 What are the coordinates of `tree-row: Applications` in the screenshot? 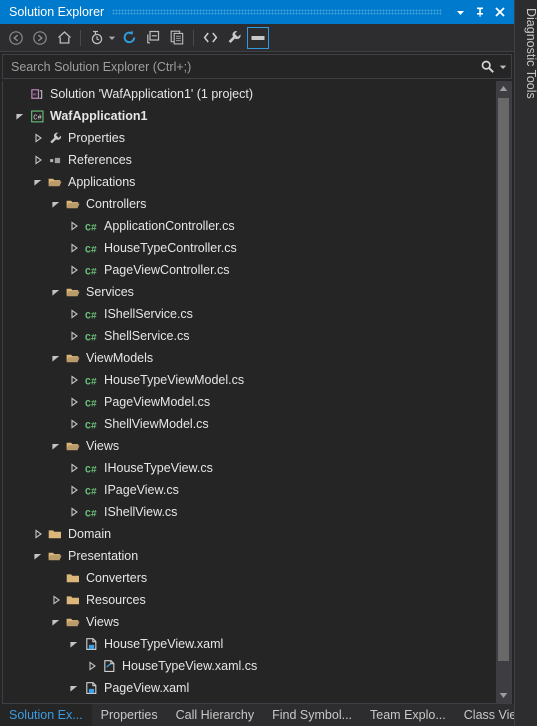 It's located at (249, 182).